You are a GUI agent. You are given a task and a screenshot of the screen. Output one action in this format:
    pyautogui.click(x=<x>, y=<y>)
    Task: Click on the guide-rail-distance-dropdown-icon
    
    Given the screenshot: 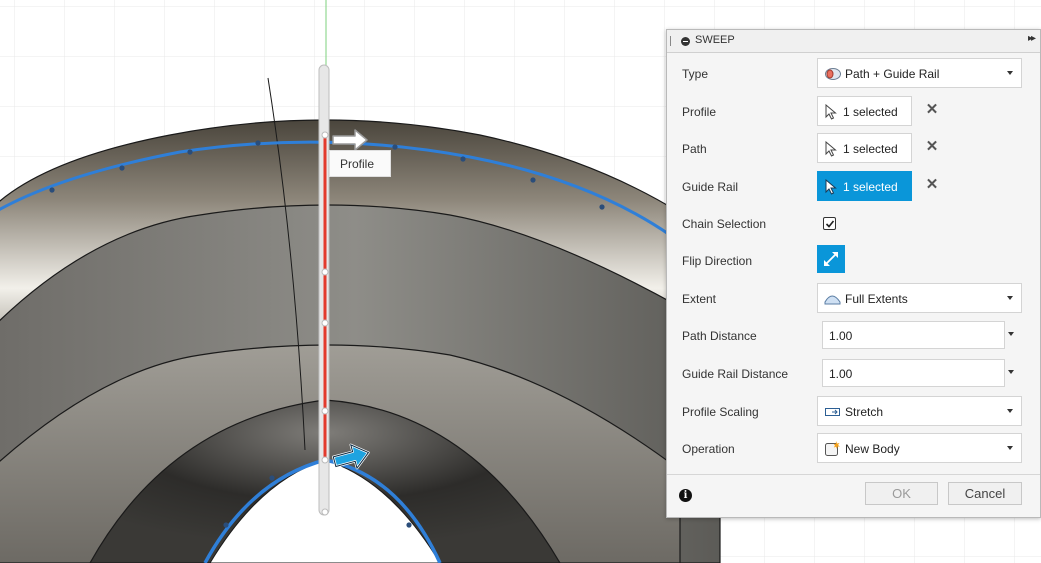 What is the action you would take?
    pyautogui.click(x=1011, y=372)
    